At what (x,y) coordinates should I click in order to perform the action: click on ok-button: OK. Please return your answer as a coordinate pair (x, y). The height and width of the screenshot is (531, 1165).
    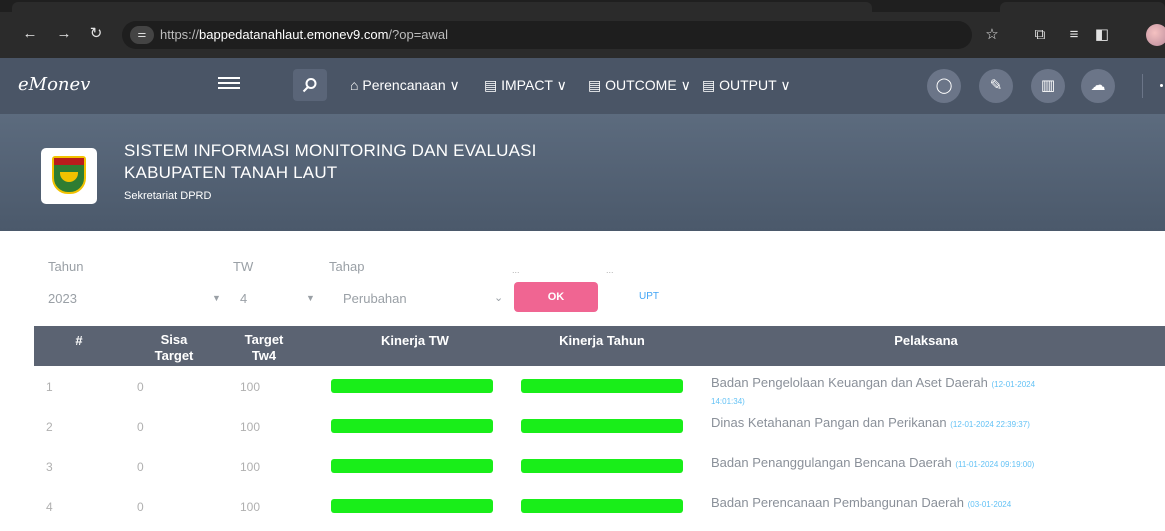
    Looking at the image, I should click on (556, 297).